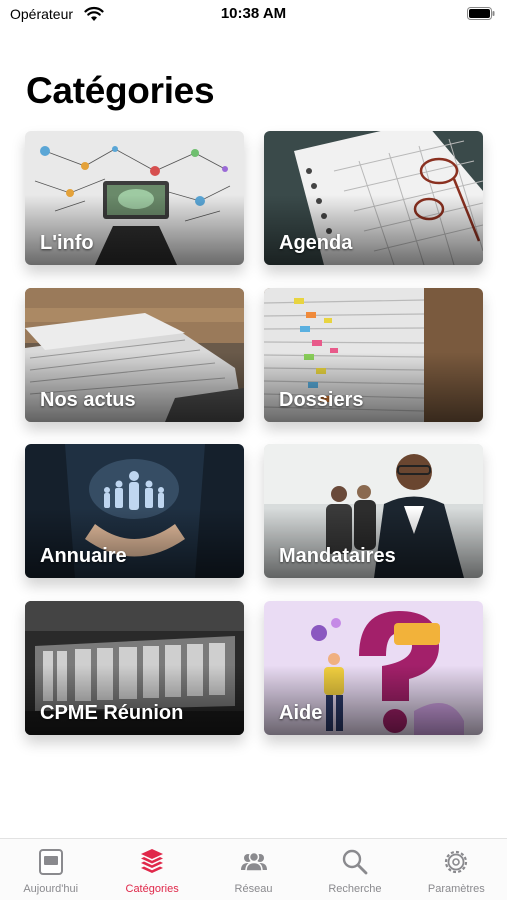  Describe the element at coordinates (373, 355) in the screenshot. I see `category-tile-dossiers: Dossiers` at that location.